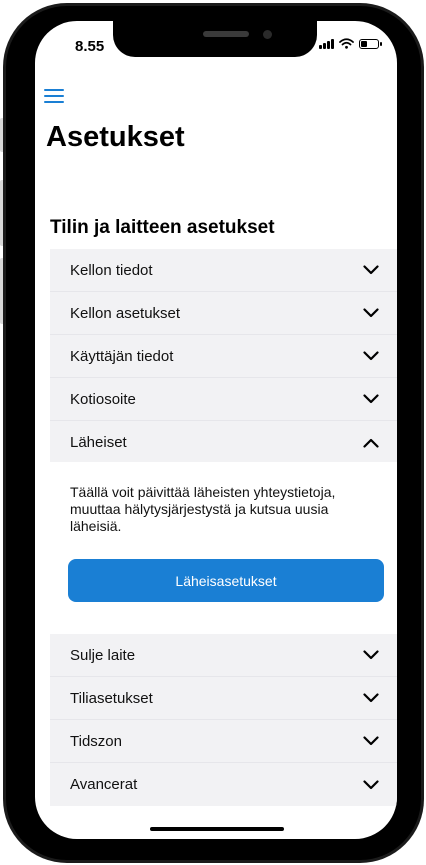 Image resolution: width=426 pixels, height=865 pixels. Describe the element at coordinates (226, 34) in the screenshot. I see `speaker-grille` at that location.